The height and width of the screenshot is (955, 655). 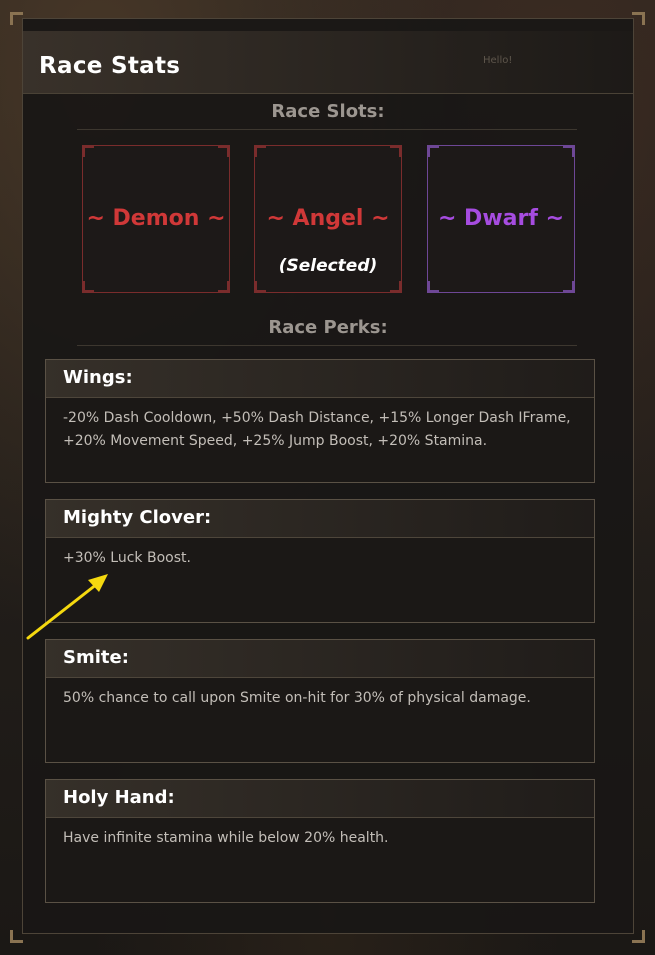 What do you see at coordinates (67, 607) in the screenshot?
I see `annotation-arrow-icon` at bounding box center [67, 607].